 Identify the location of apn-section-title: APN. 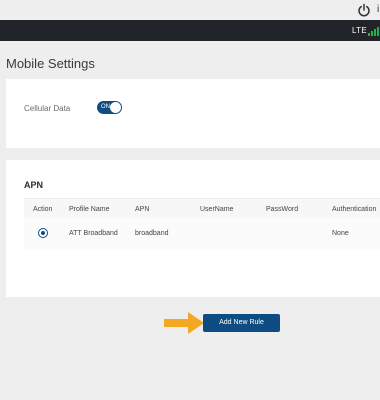
(34, 185).